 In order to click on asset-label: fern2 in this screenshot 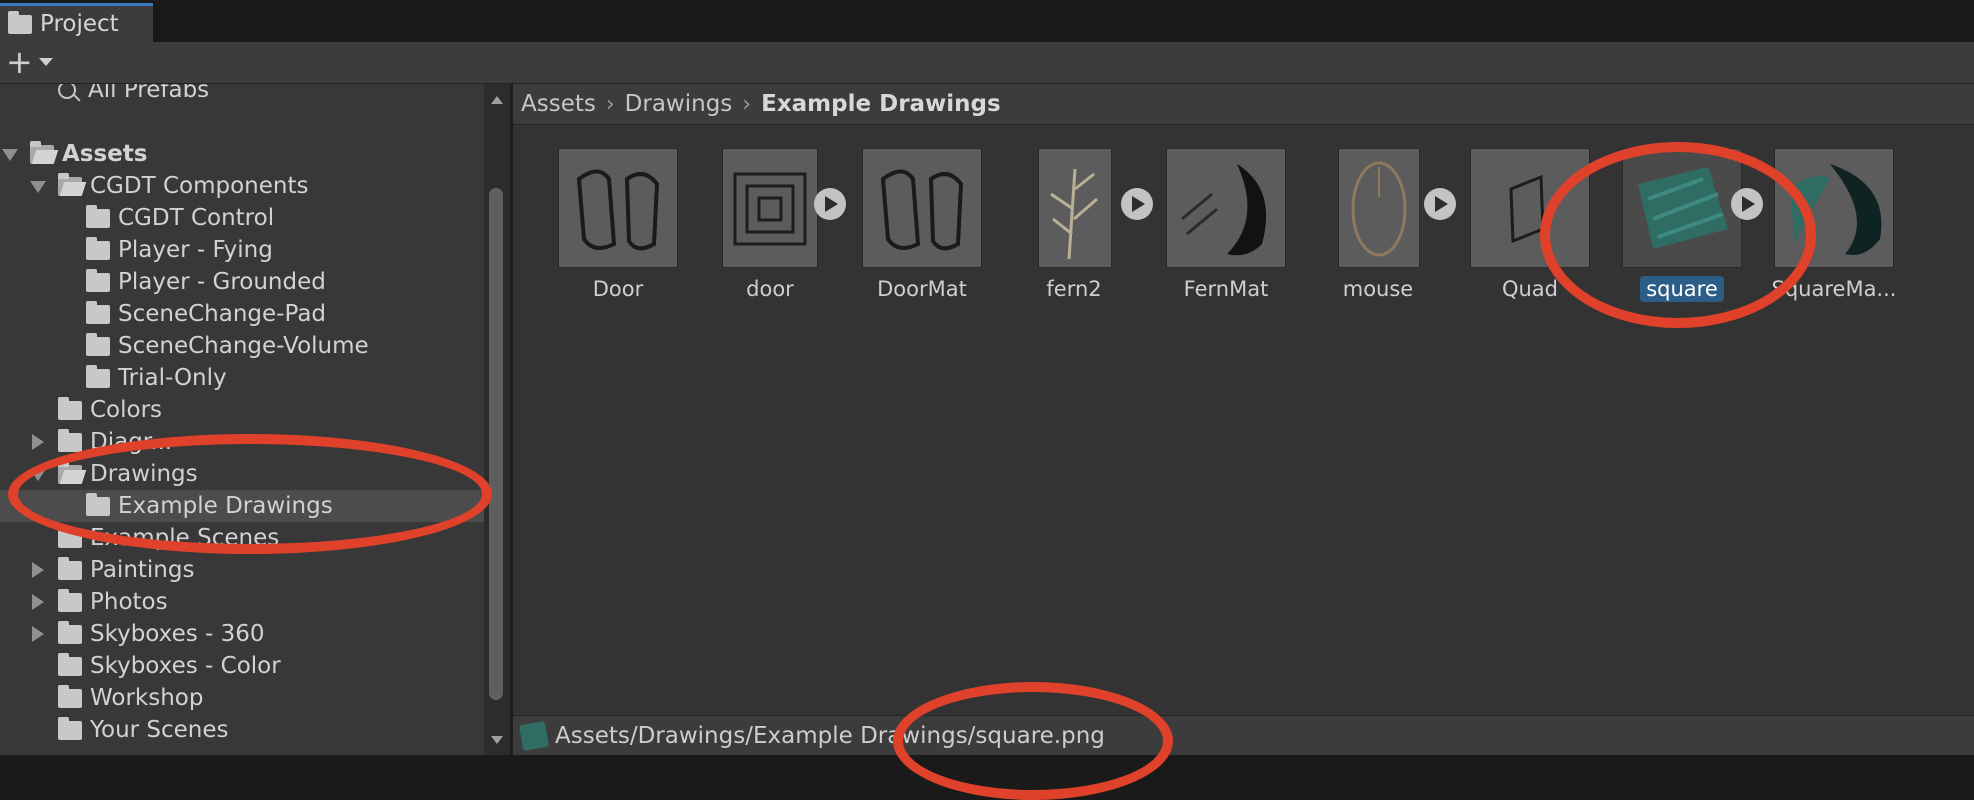, I will do `click(1074, 289)`.